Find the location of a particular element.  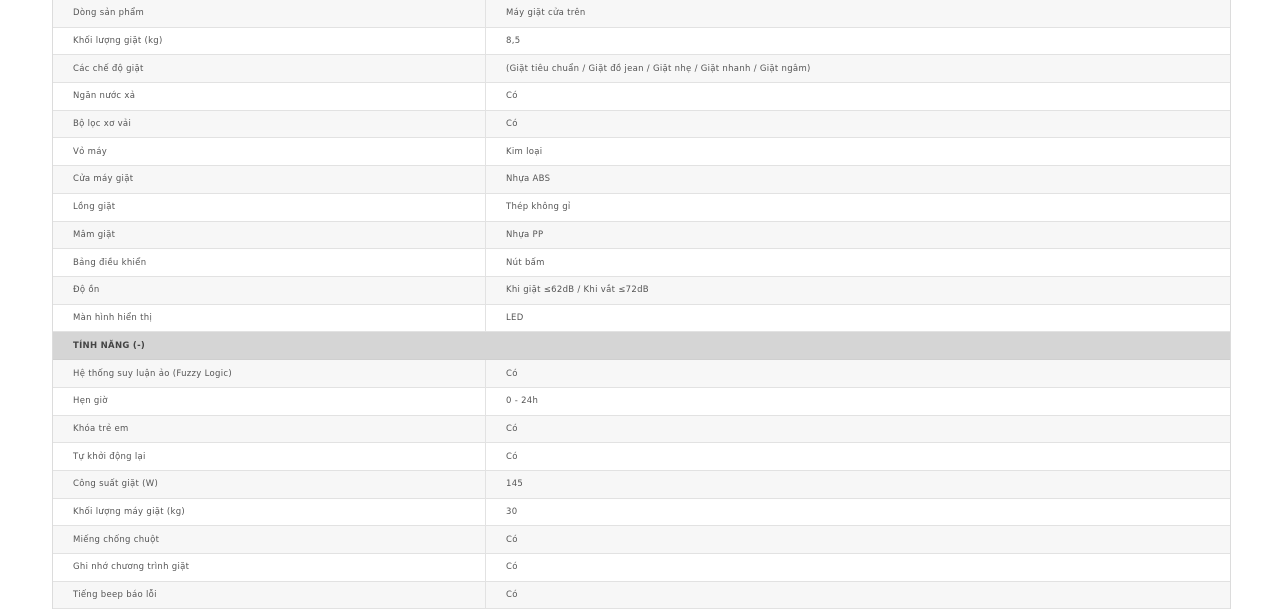

spec-label: Hệ thống suy luận ảo (Fuzzy Logic) is located at coordinates (269, 373).